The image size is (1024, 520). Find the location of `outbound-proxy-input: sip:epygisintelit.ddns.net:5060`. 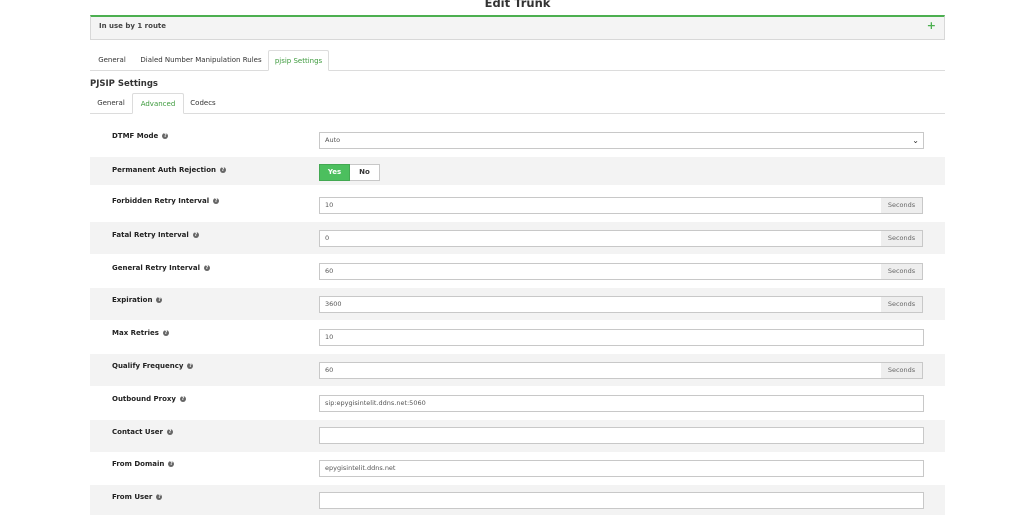

outbound-proxy-input: sip:epygisintelit.ddns.net:5060 is located at coordinates (621, 403).